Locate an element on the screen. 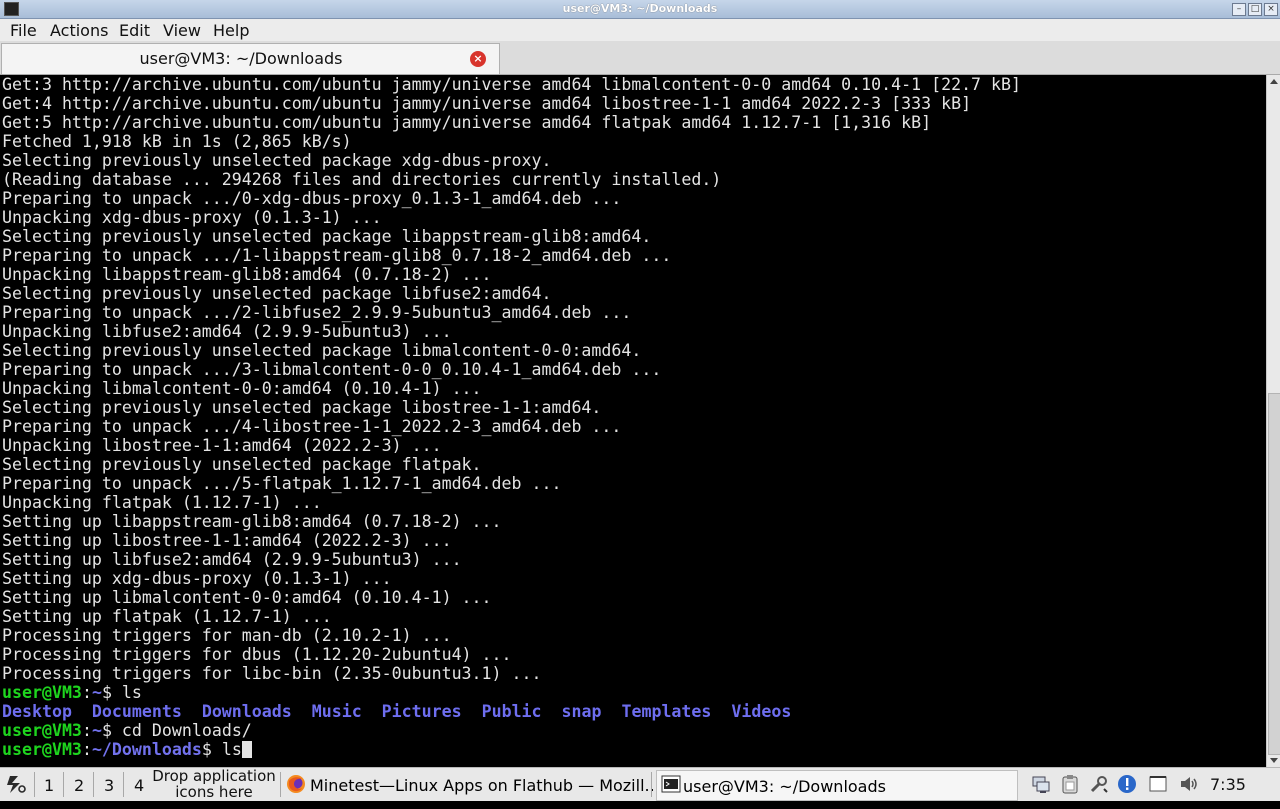  desktop-2-button: 2 is located at coordinates (79, 792).